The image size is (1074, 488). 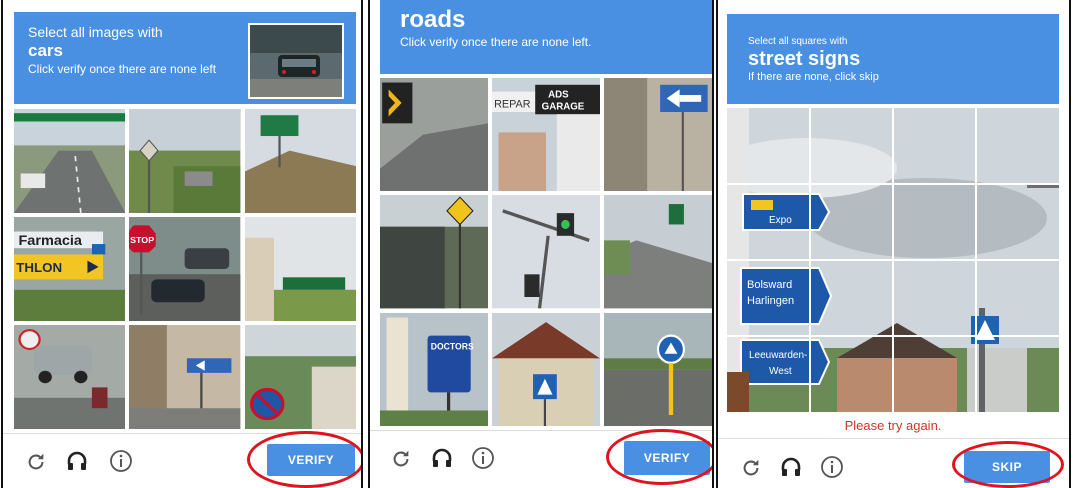 What do you see at coordinates (452, 346) in the screenshot?
I see `doctors-sign-text: DOCTORS` at bounding box center [452, 346].